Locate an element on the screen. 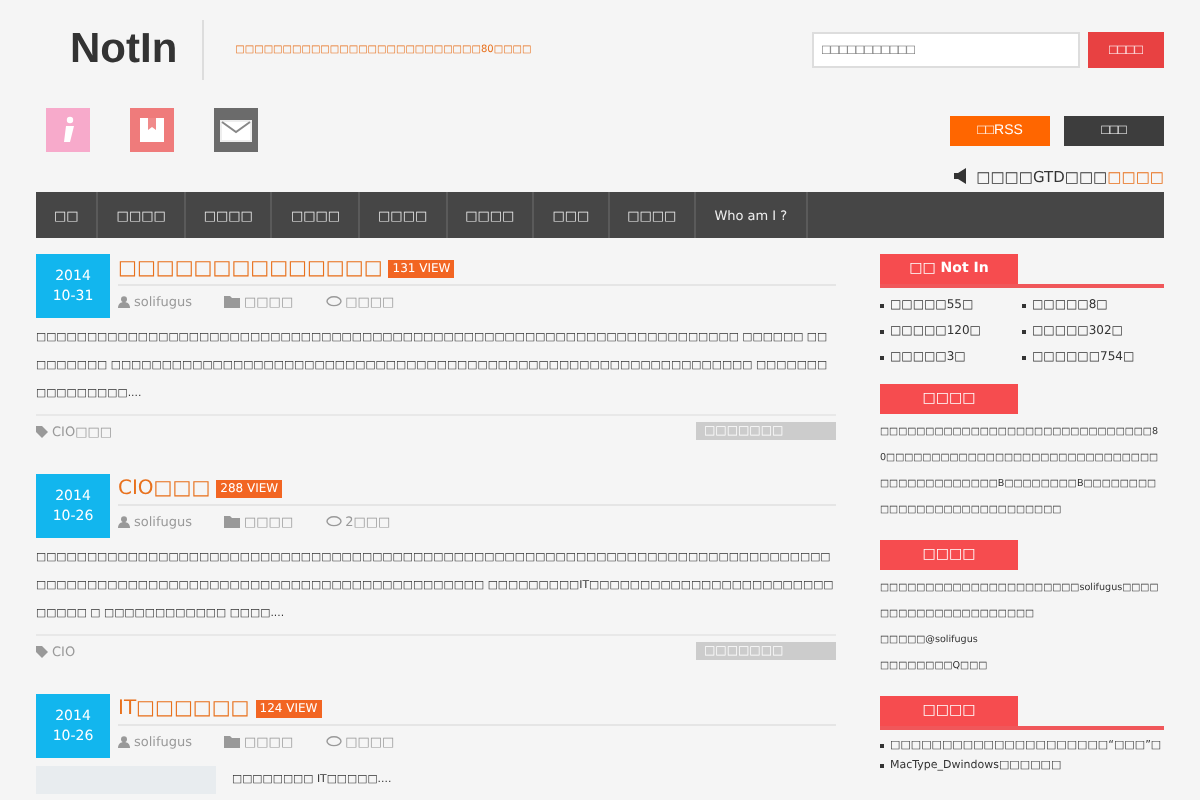  info-icon is located at coordinates (68, 130).